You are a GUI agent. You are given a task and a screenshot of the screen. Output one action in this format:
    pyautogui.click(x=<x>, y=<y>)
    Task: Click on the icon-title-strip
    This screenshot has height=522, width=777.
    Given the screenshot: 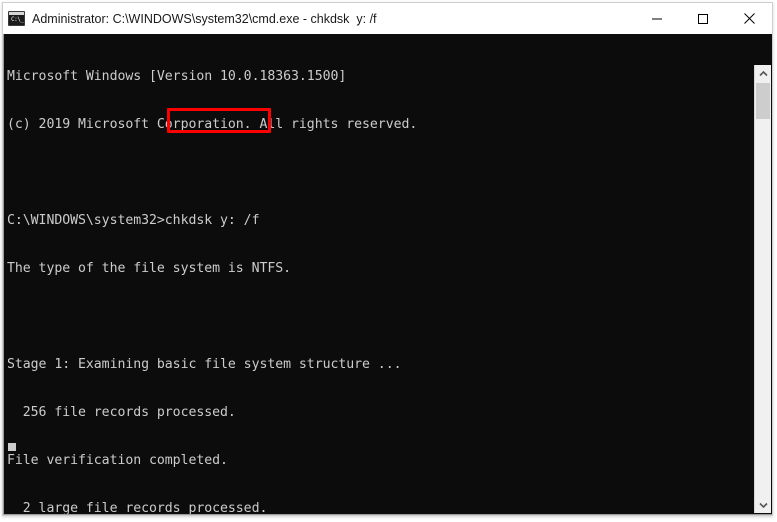 What is the action you would take?
    pyautogui.click(x=16, y=13)
    